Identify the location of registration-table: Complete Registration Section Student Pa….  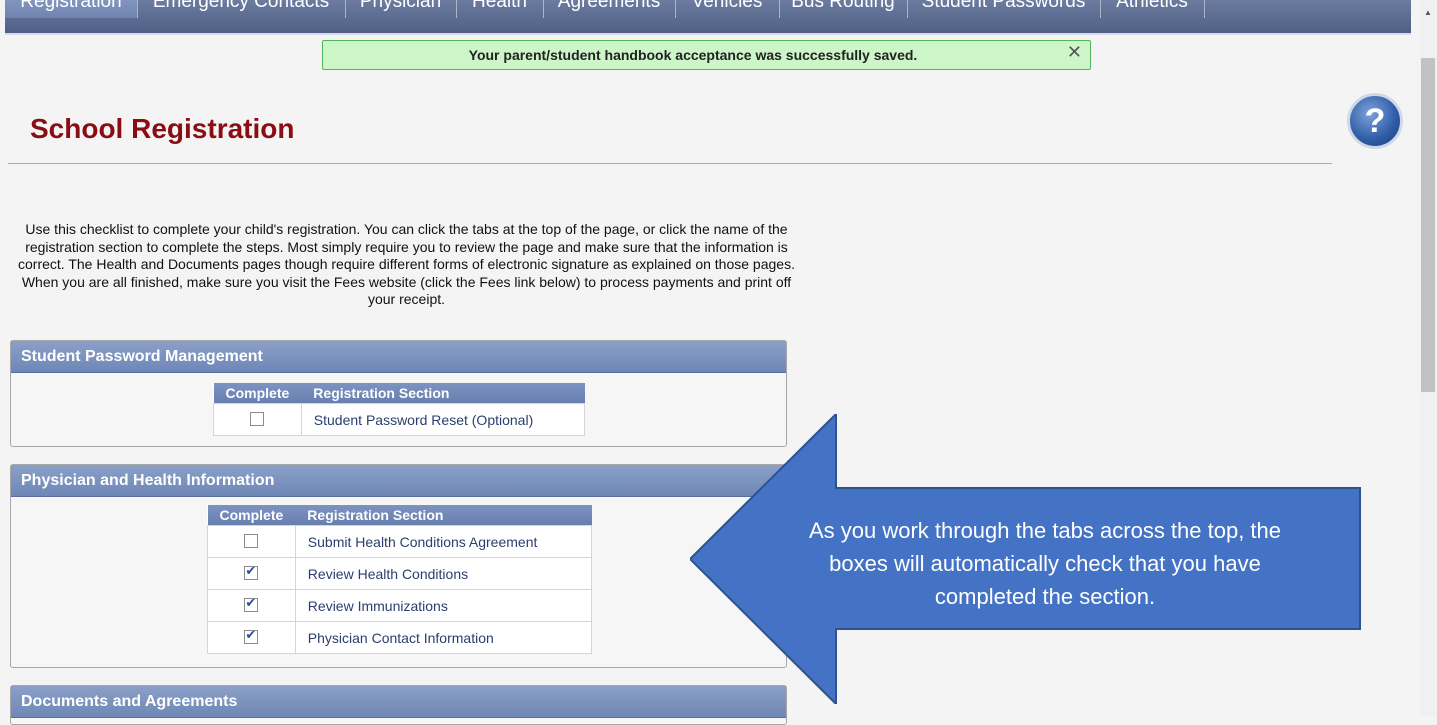
(399, 409).